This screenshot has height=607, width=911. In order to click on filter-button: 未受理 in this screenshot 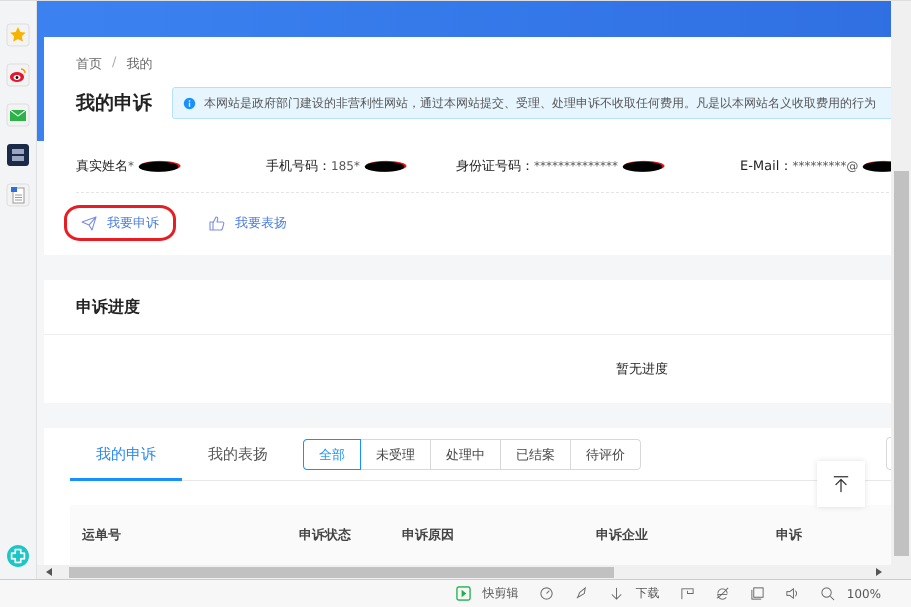, I will do `click(395, 454)`.